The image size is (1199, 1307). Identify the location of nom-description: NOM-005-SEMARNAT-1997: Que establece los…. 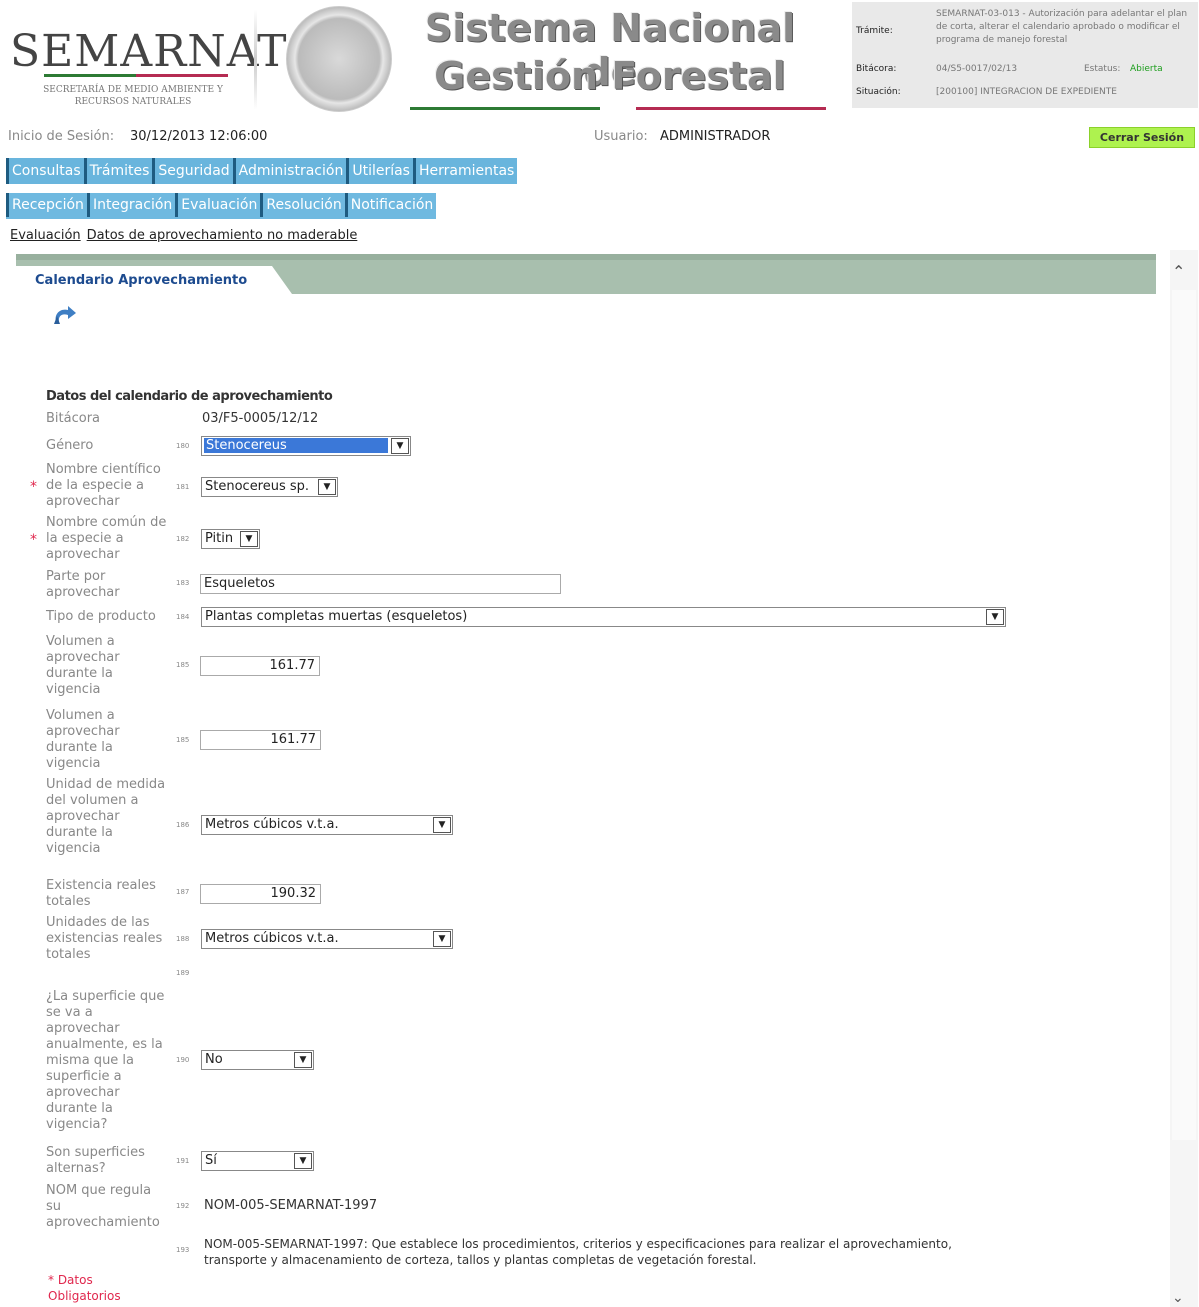
(578, 1252).